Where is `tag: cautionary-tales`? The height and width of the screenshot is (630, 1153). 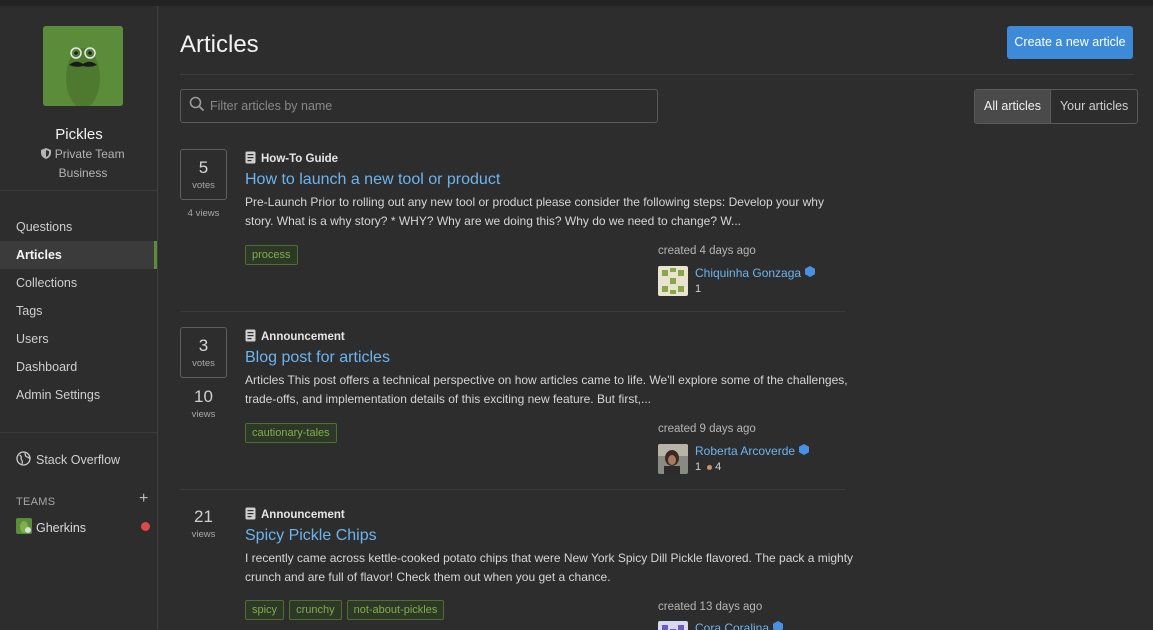
tag: cautionary-tales is located at coordinates (291, 433).